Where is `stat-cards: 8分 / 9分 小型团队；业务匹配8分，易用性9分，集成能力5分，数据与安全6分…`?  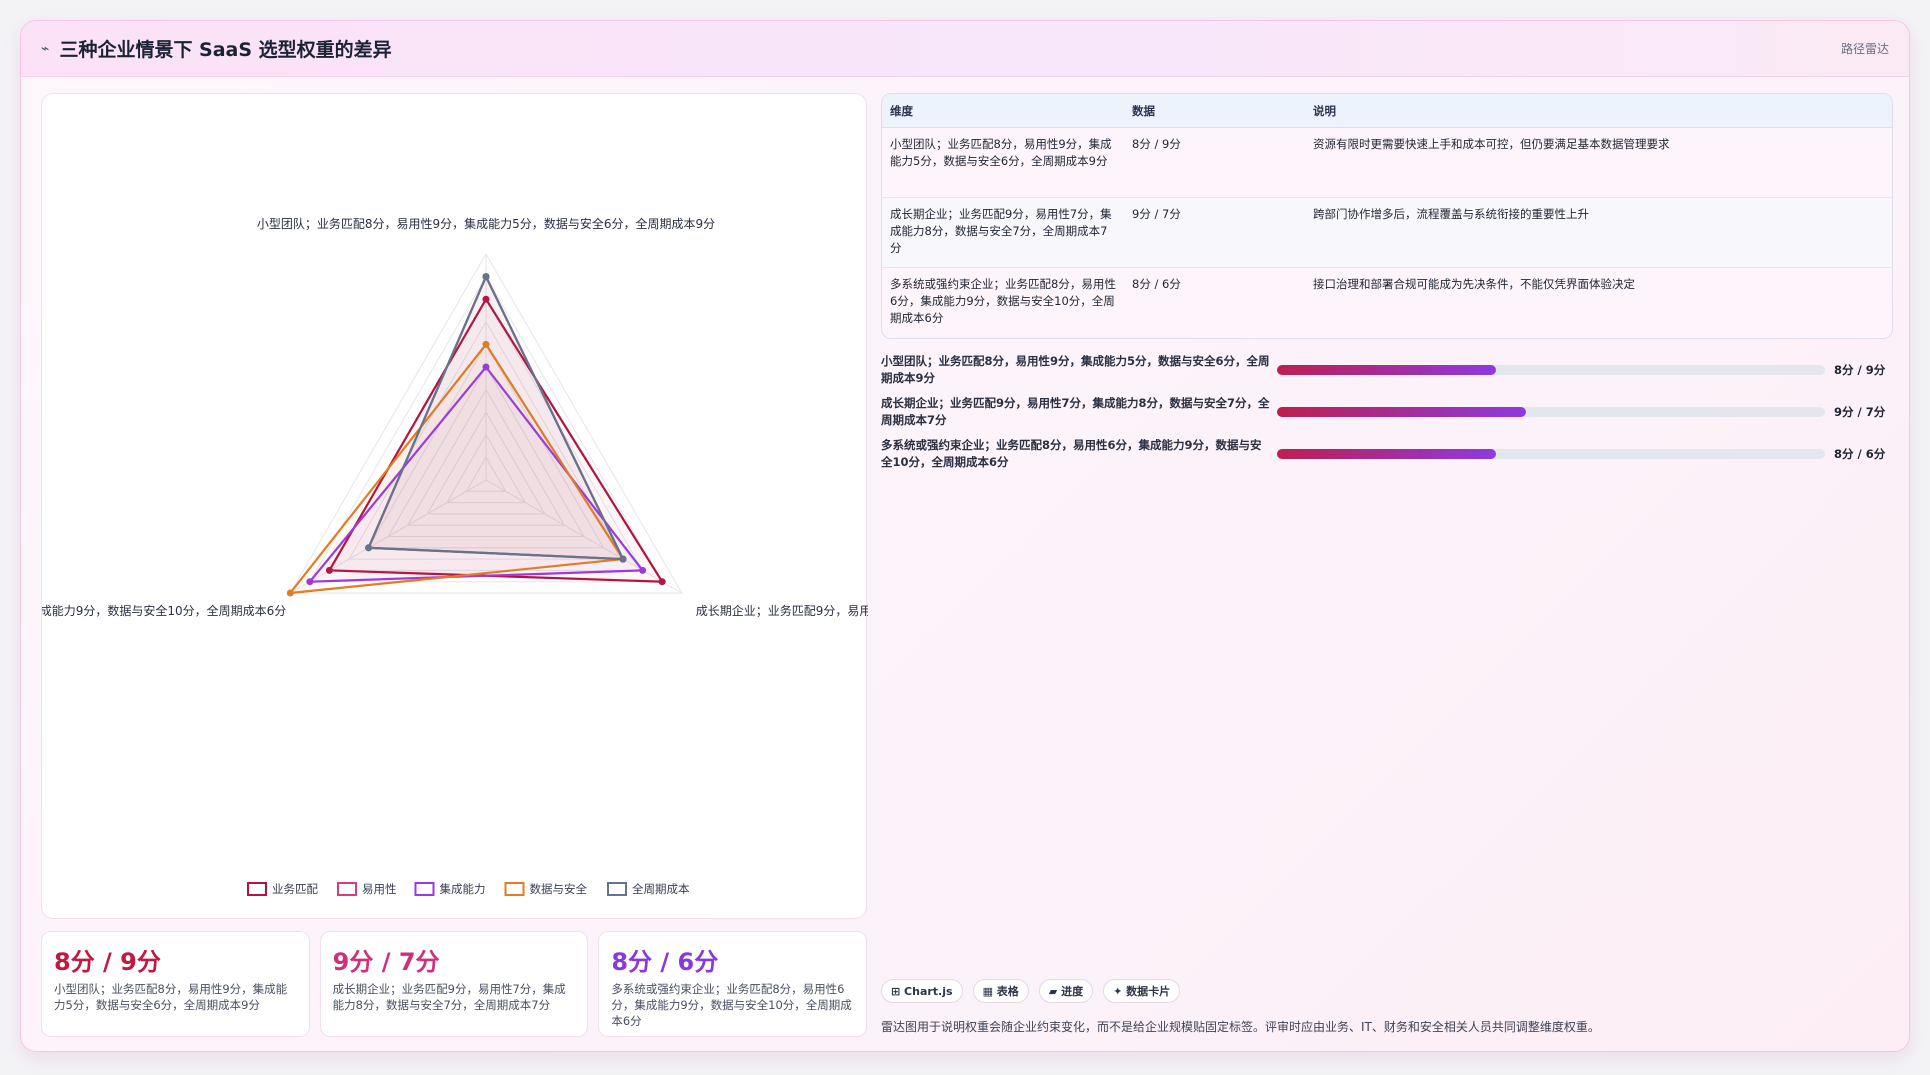
stat-cards: 8分 / 9分 小型团队；业务匹配8分，易用性9分，集成能力5分，数据与安全6分… is located at coordinates (454, 984).